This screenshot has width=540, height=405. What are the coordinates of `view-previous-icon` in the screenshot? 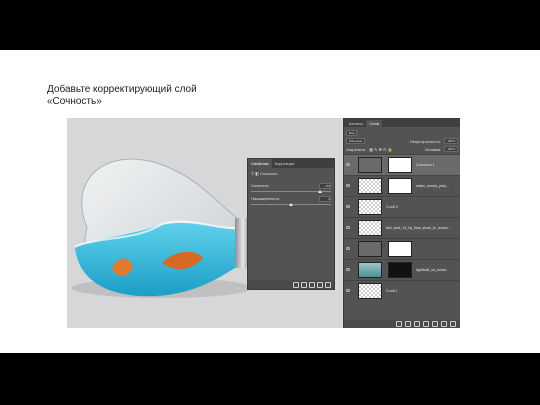 It's located at (304, 284).